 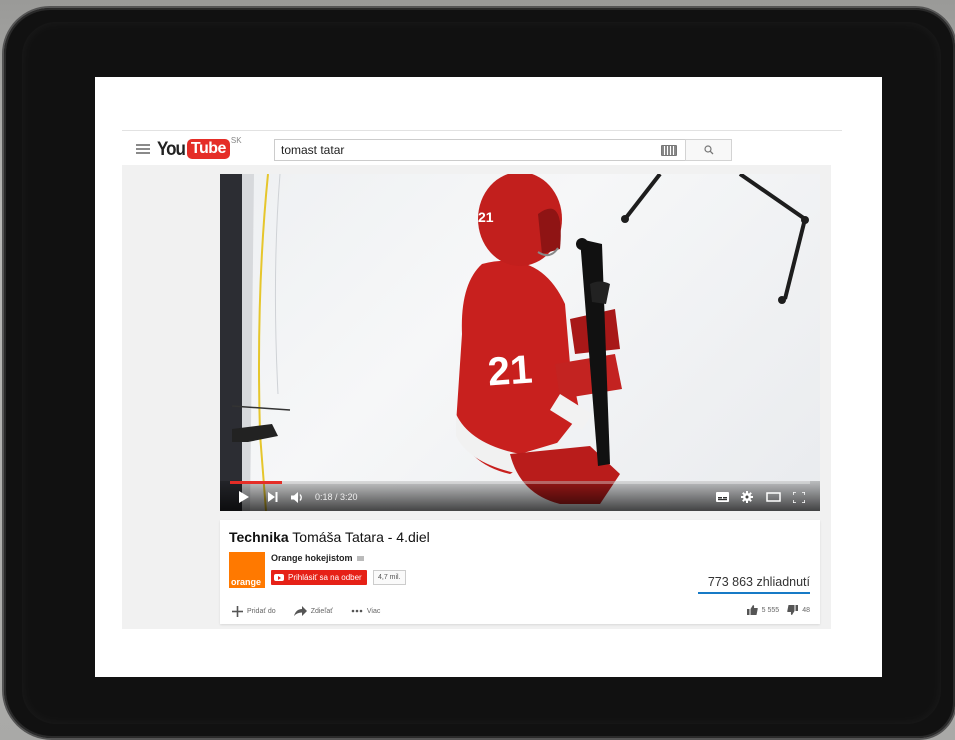 I want to click on logo-country-code: SK, so click(x=236, y=140).